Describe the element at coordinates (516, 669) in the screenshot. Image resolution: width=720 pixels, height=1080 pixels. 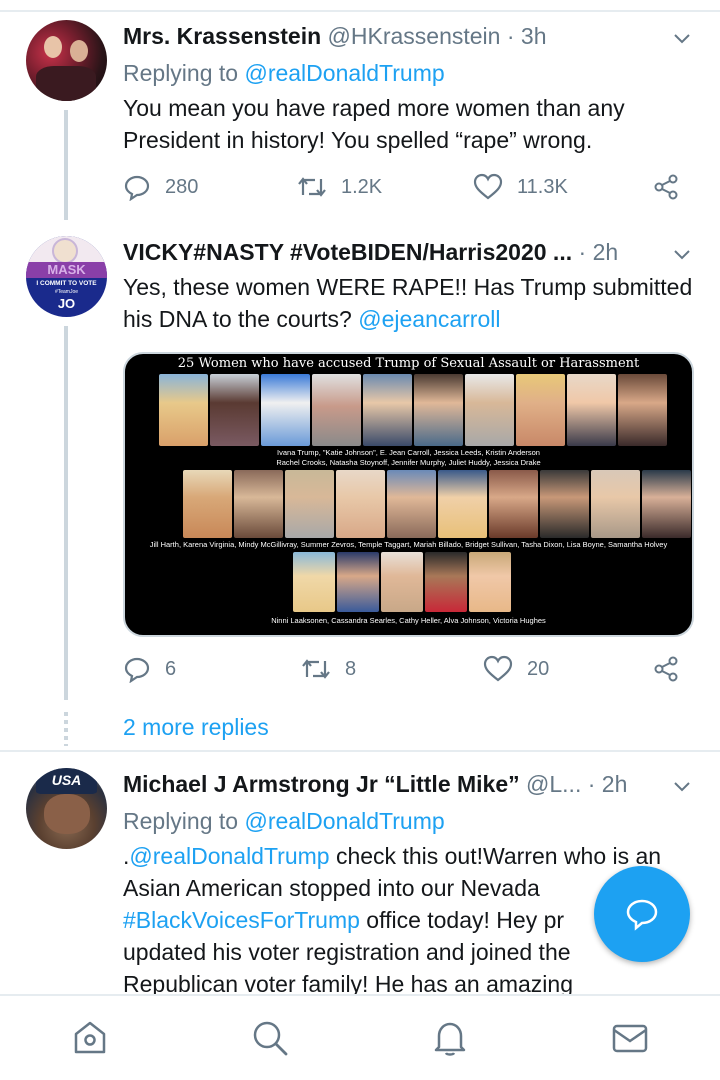
I see `like-button: 20` at that location.